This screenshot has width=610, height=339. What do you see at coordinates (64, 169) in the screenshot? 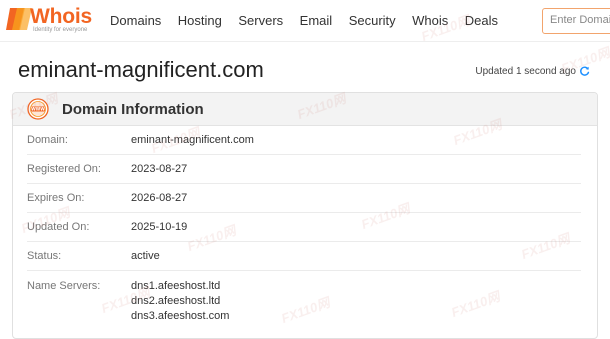
I see `row-label: Registered On:` at bounding box center [64, 169].